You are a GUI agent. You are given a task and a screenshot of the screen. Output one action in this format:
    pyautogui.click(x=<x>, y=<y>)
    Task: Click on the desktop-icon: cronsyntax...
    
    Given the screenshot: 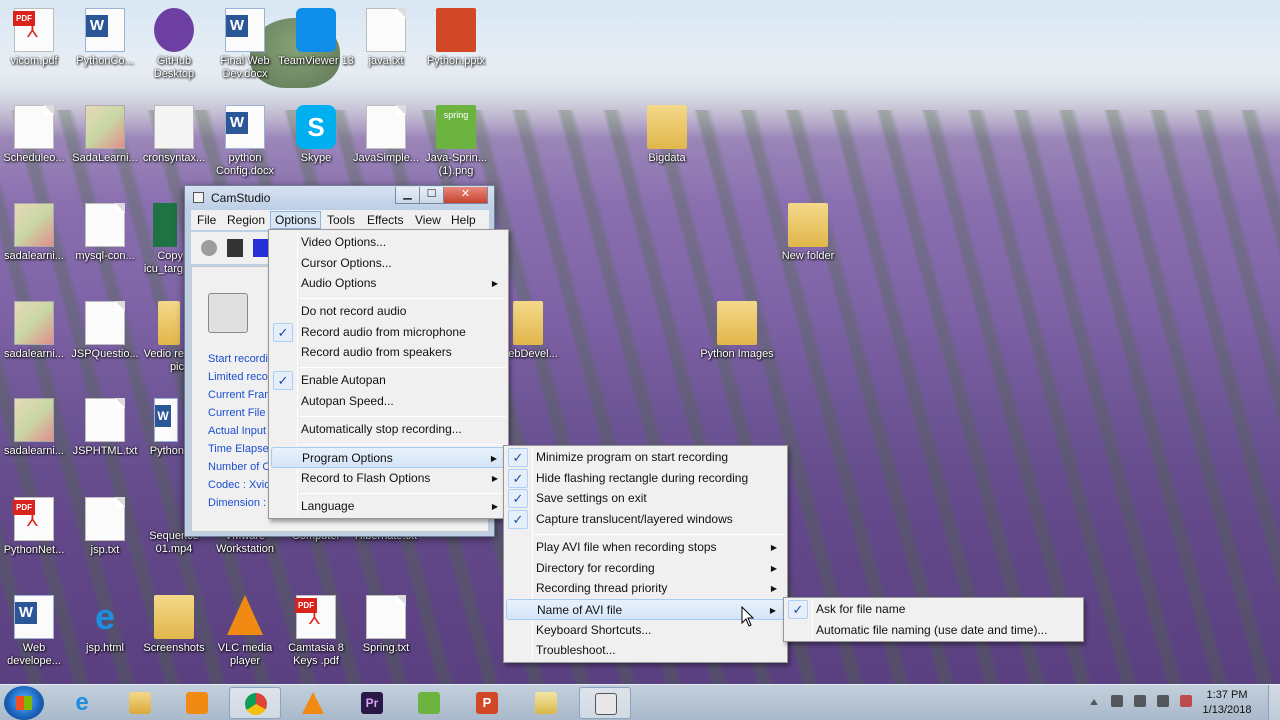 What is the action you would take?
    pyautogui.click(x=174, y=135)
    